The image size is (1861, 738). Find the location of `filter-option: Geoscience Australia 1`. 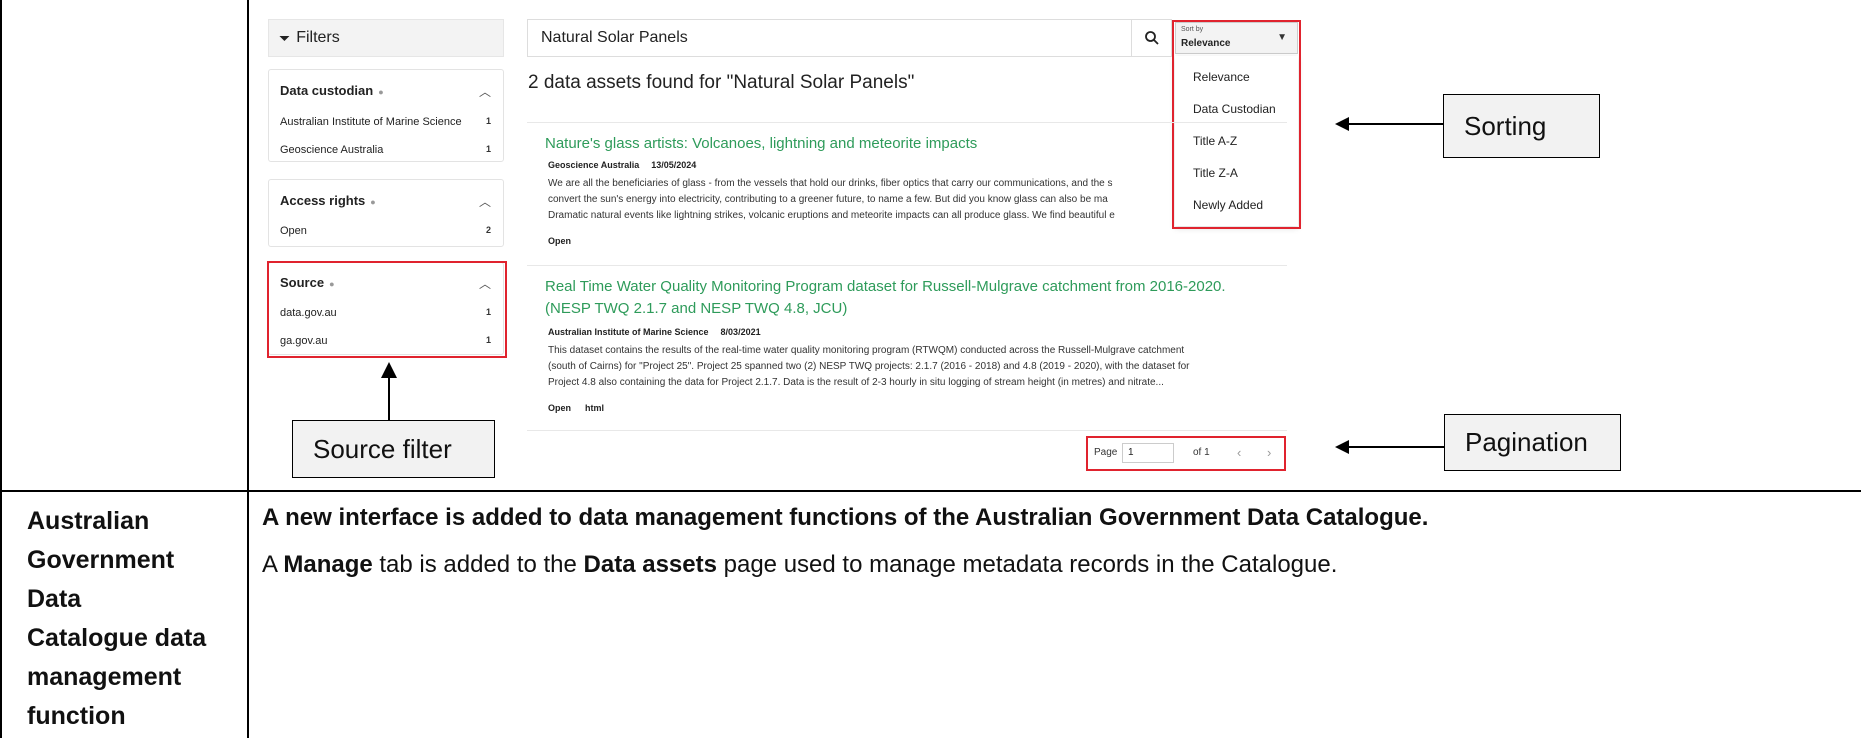

filter-option: Geoscience Australia 1 is located at coordinates (385, 150).